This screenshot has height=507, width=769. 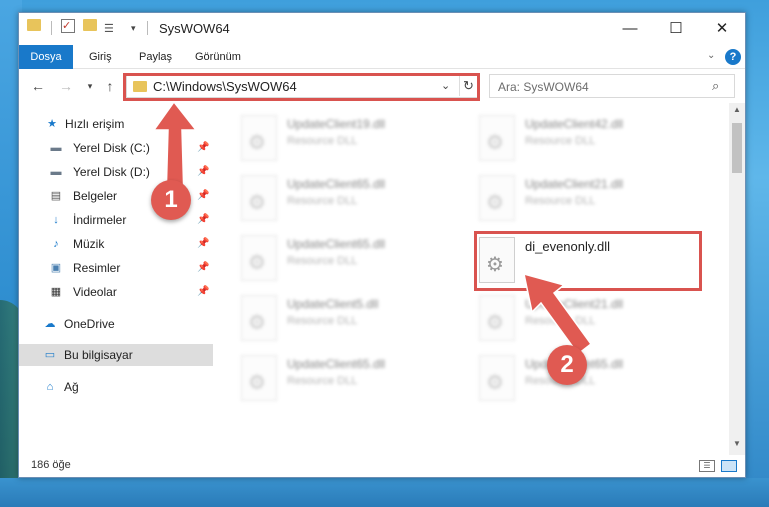 What do you see at coordinates (737, 148) in the screenshot?
I see `scroll-thumb` at bounding box center [737, 148].